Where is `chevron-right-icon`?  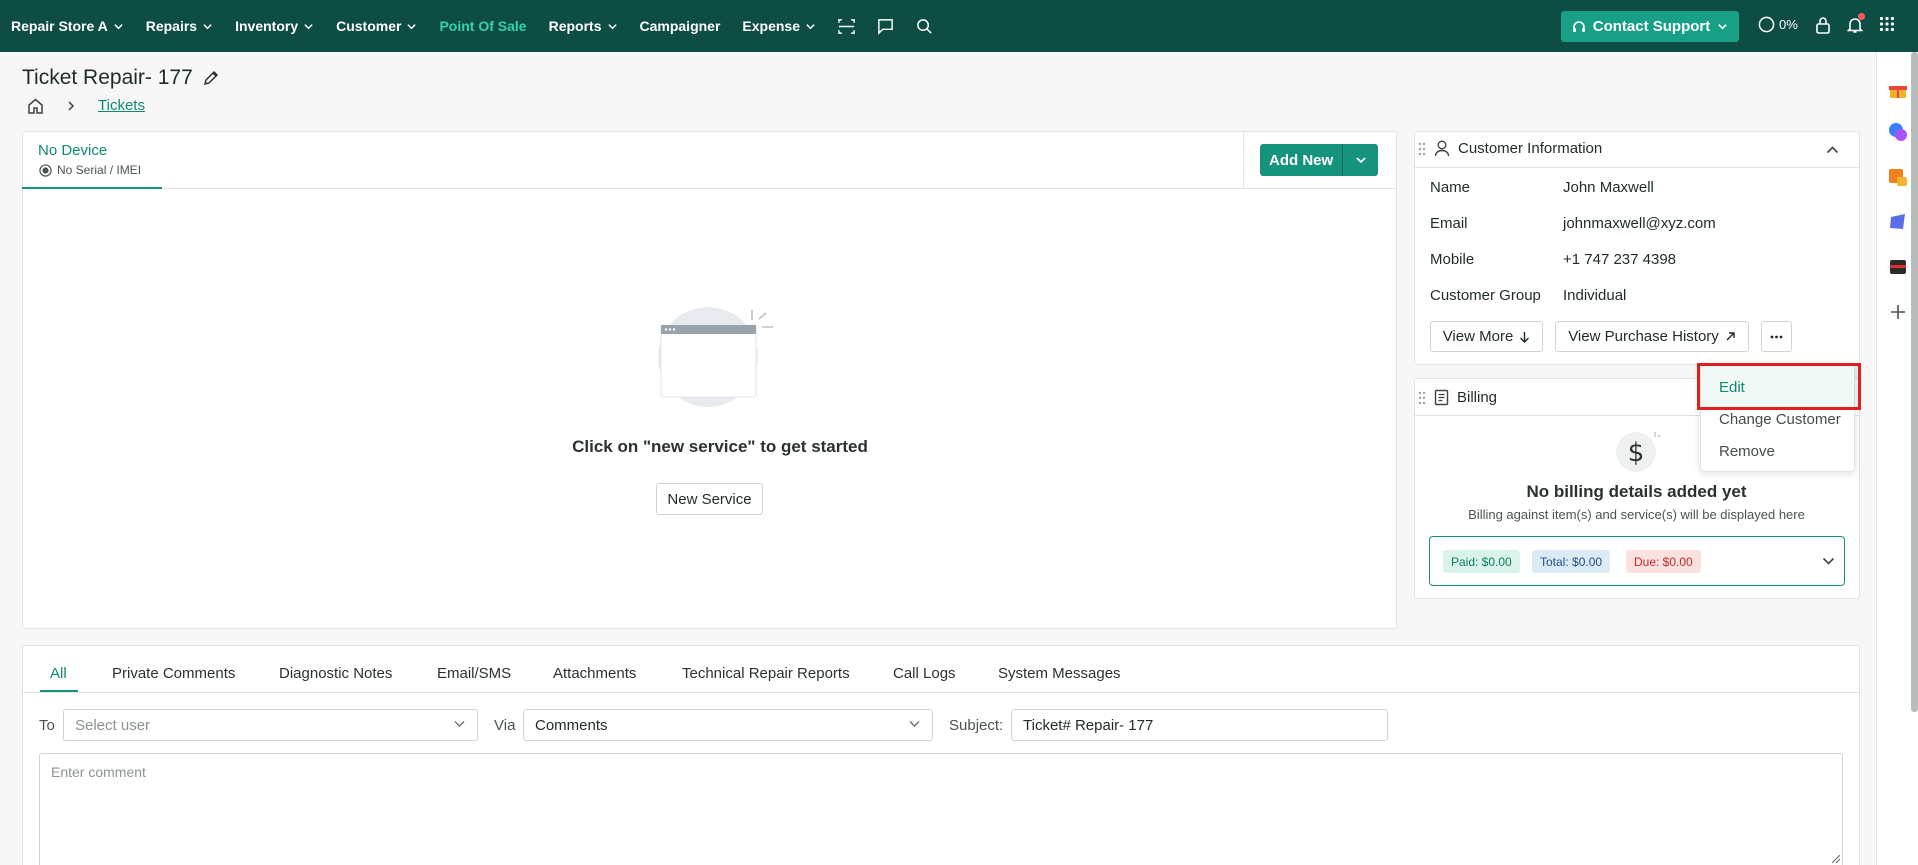
chevron-right-icon is located at coordinates (71, 105).